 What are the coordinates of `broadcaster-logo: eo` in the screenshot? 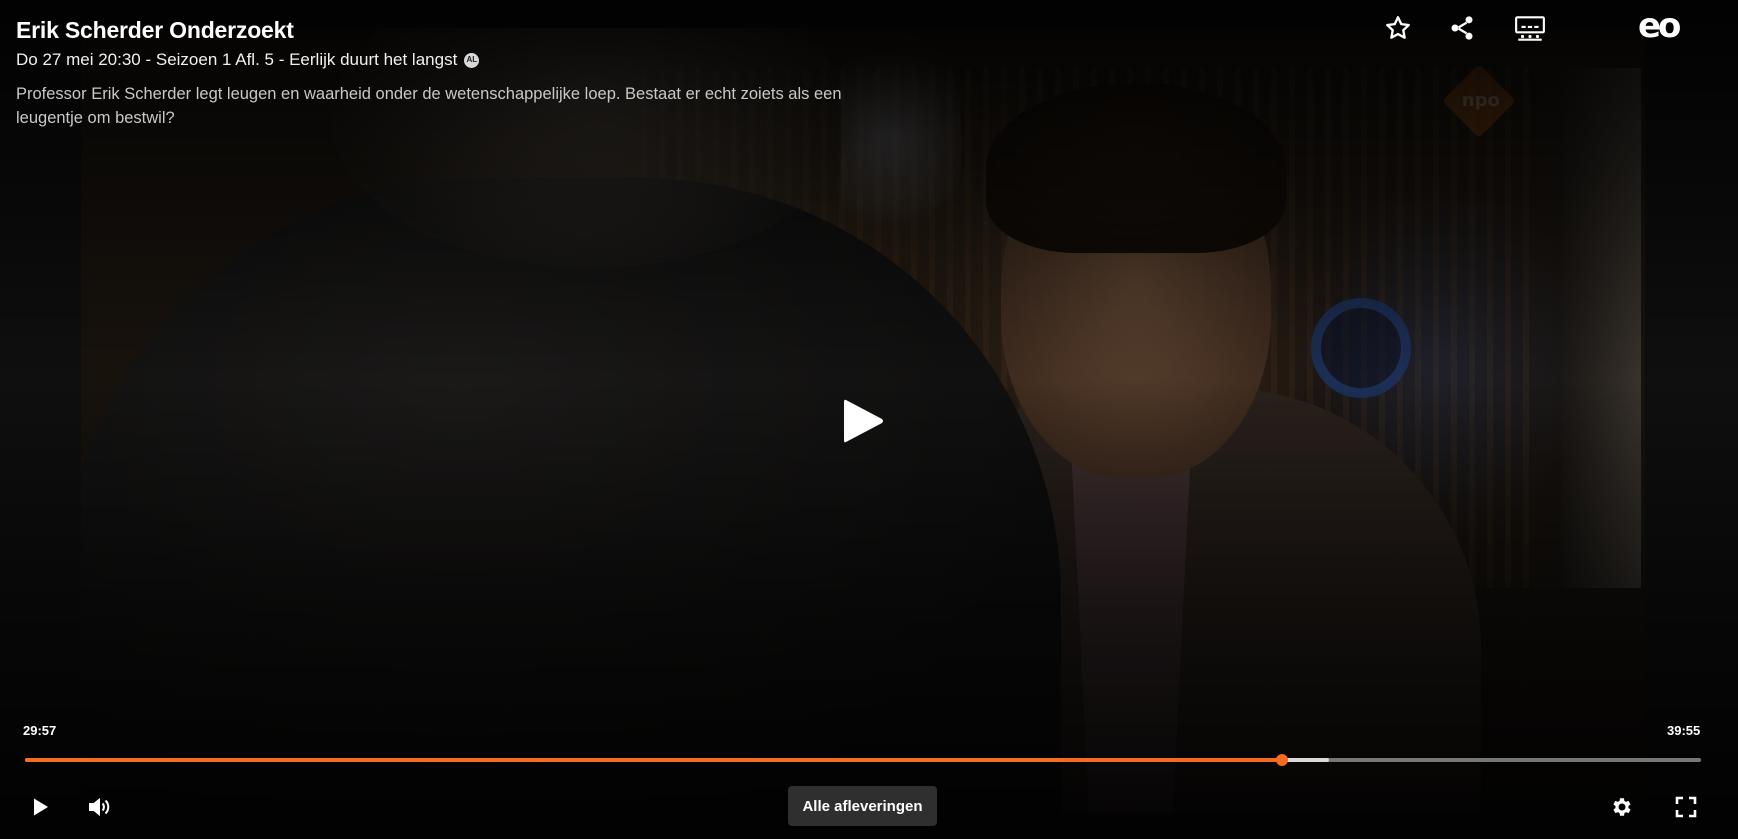 It's located at (1659, 26).